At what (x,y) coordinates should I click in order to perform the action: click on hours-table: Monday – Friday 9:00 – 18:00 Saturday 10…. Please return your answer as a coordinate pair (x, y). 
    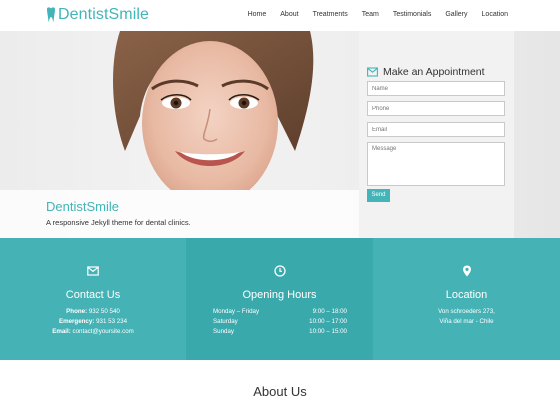
    Looking at the image, I should click on (280, 322).